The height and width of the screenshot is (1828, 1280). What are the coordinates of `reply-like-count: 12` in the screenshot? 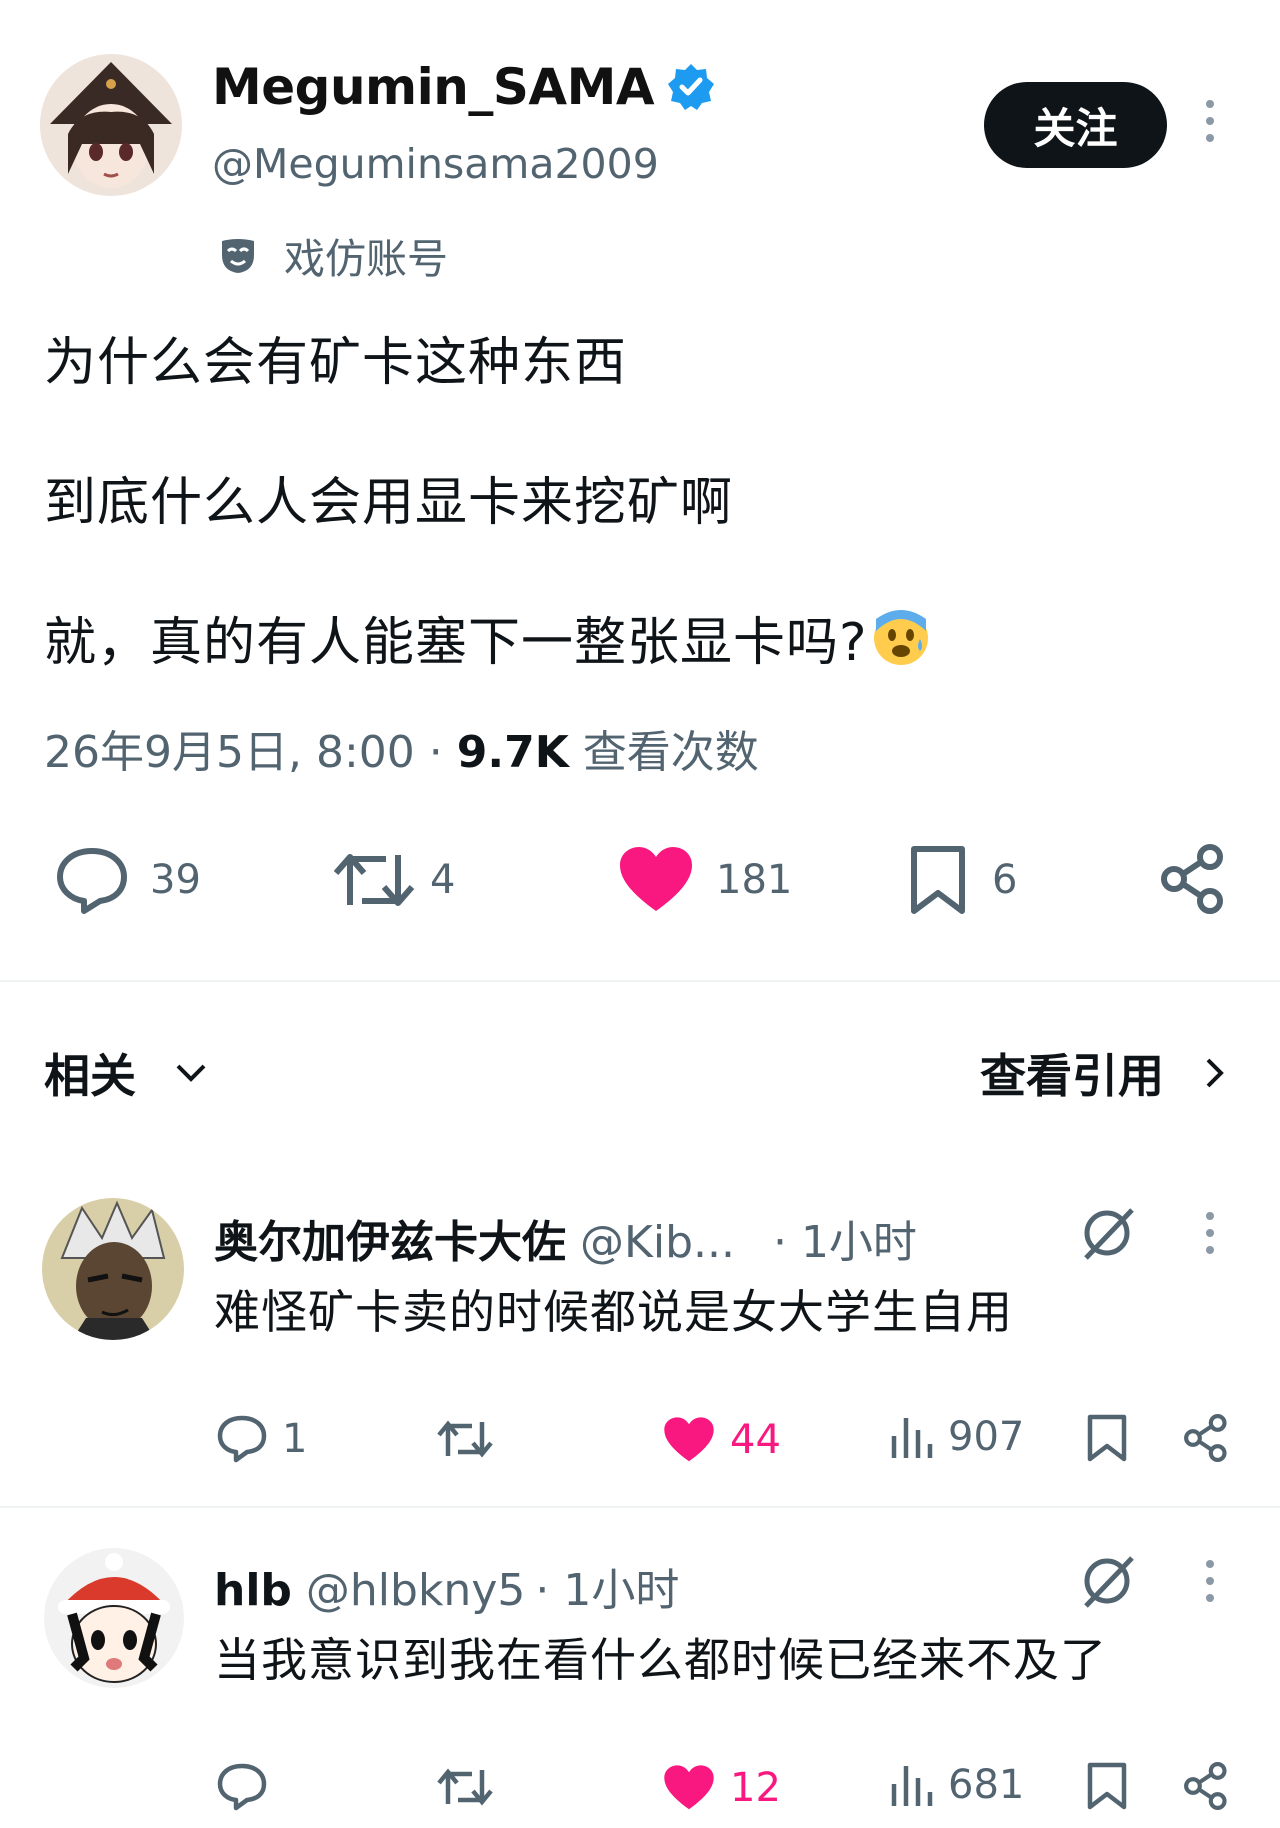 It's located at (755, 1788).